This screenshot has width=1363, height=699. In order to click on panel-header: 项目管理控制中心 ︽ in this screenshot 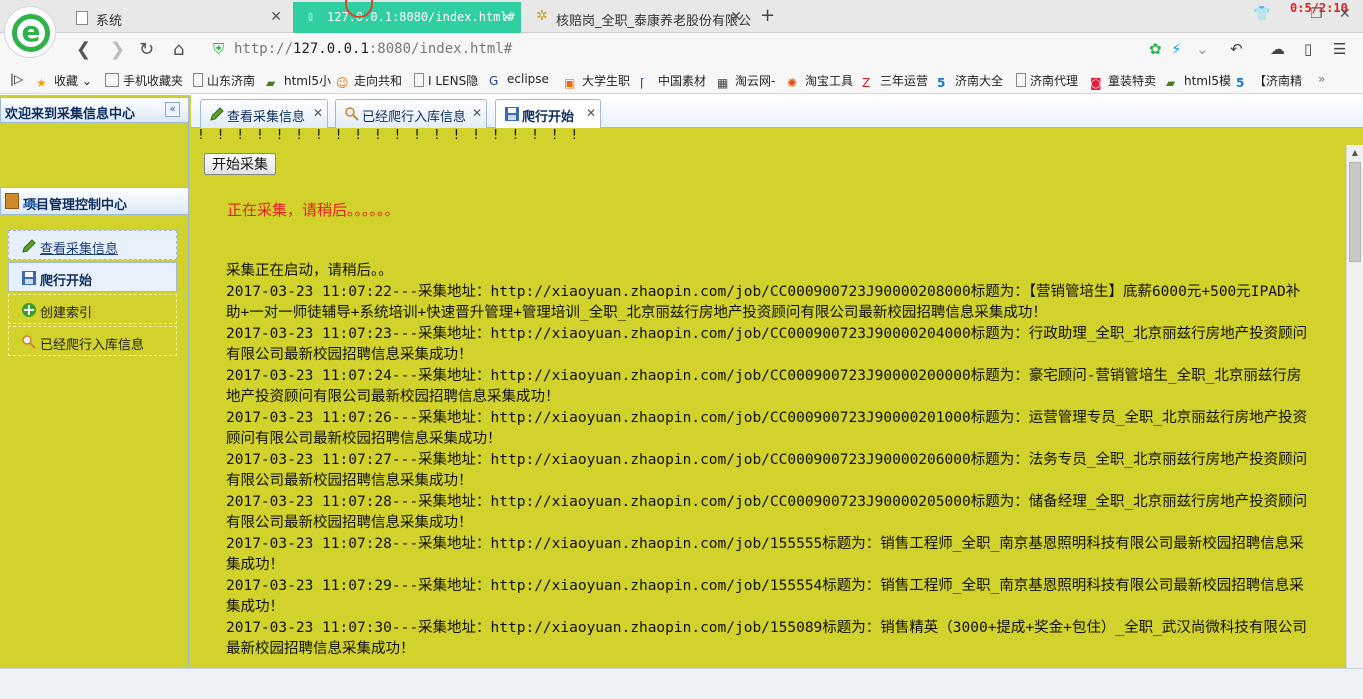, I will do `click(94, 201)`.